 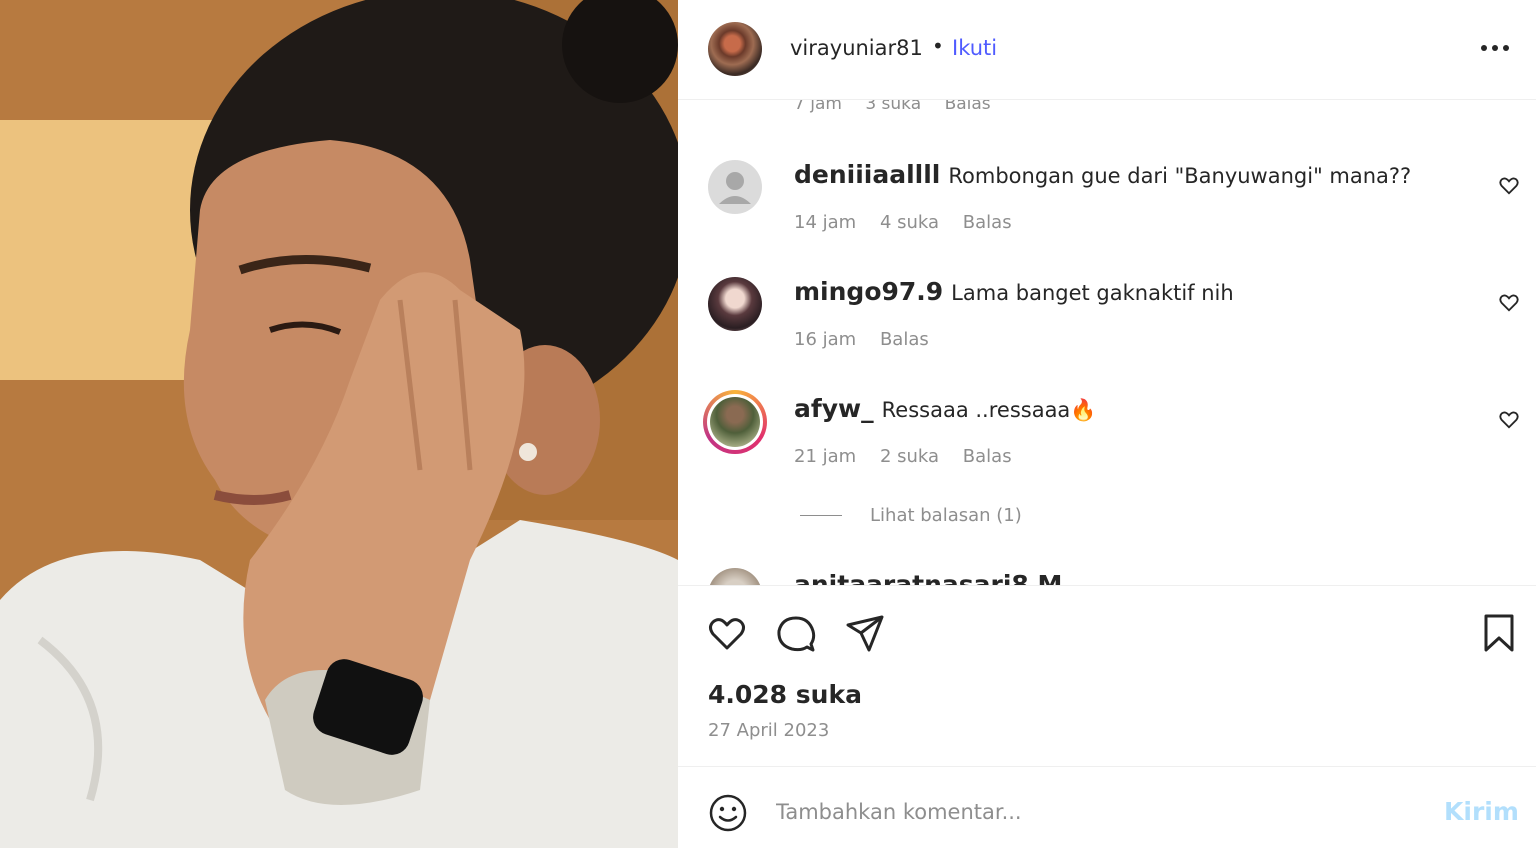 I want to click on emoji-icon, so click(x=728, y=813).